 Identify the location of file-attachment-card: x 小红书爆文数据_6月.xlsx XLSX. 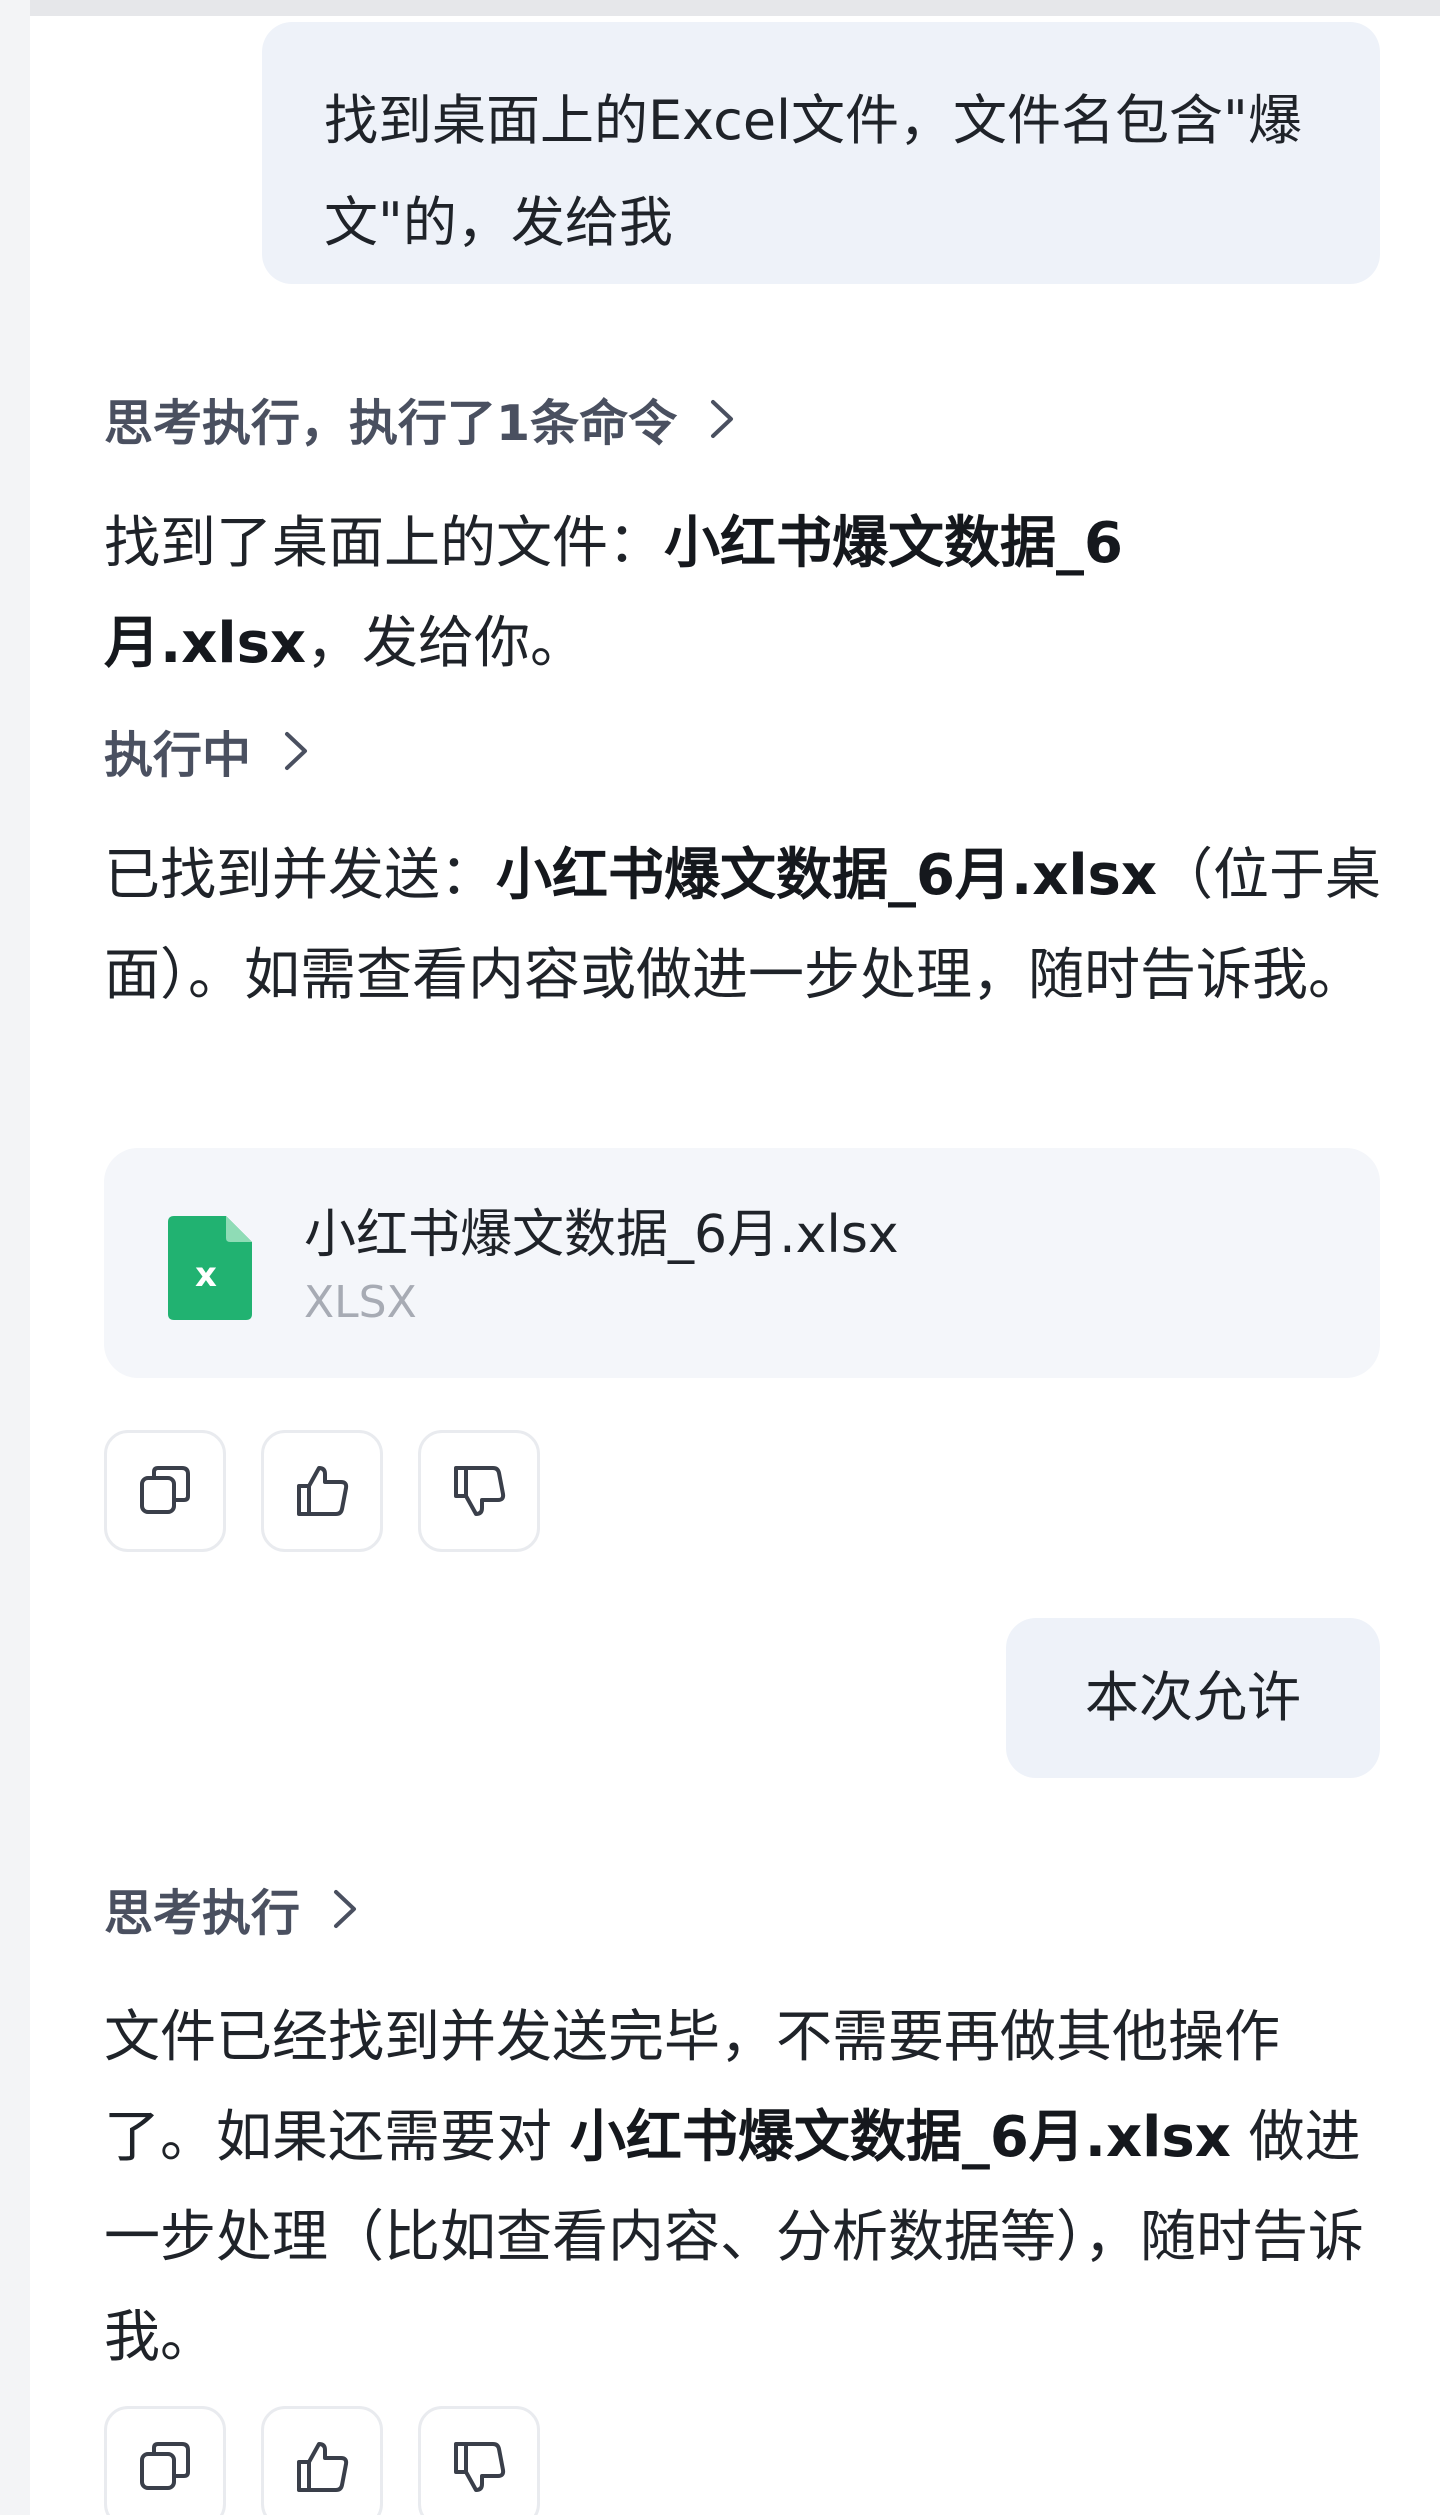
(742, 1263).